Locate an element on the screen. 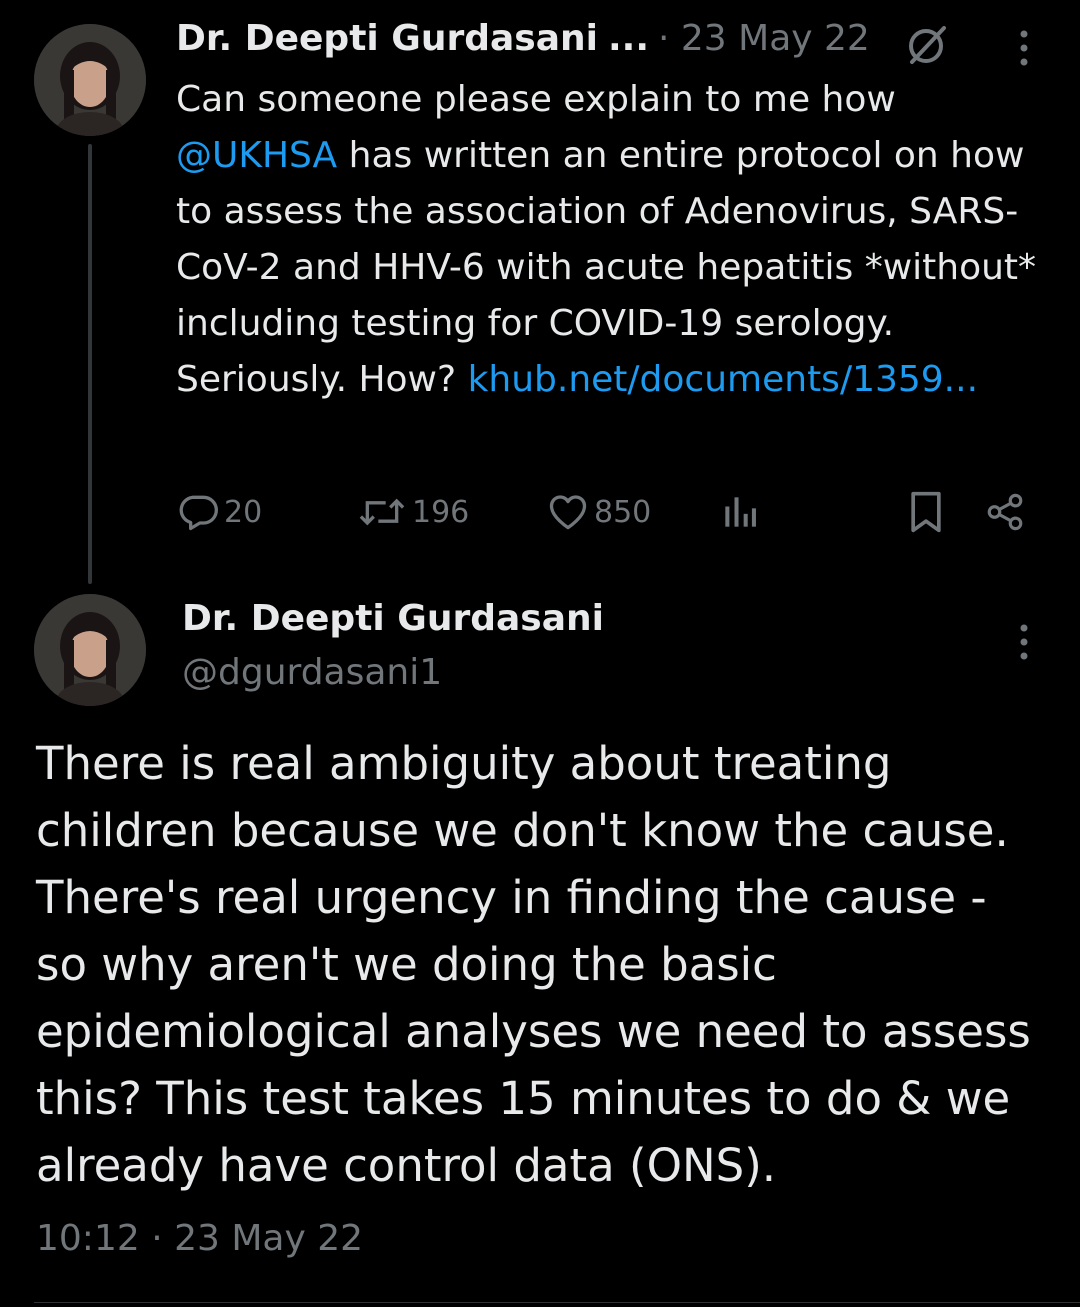  like-button: 850 is located at coordinates (598, 512).